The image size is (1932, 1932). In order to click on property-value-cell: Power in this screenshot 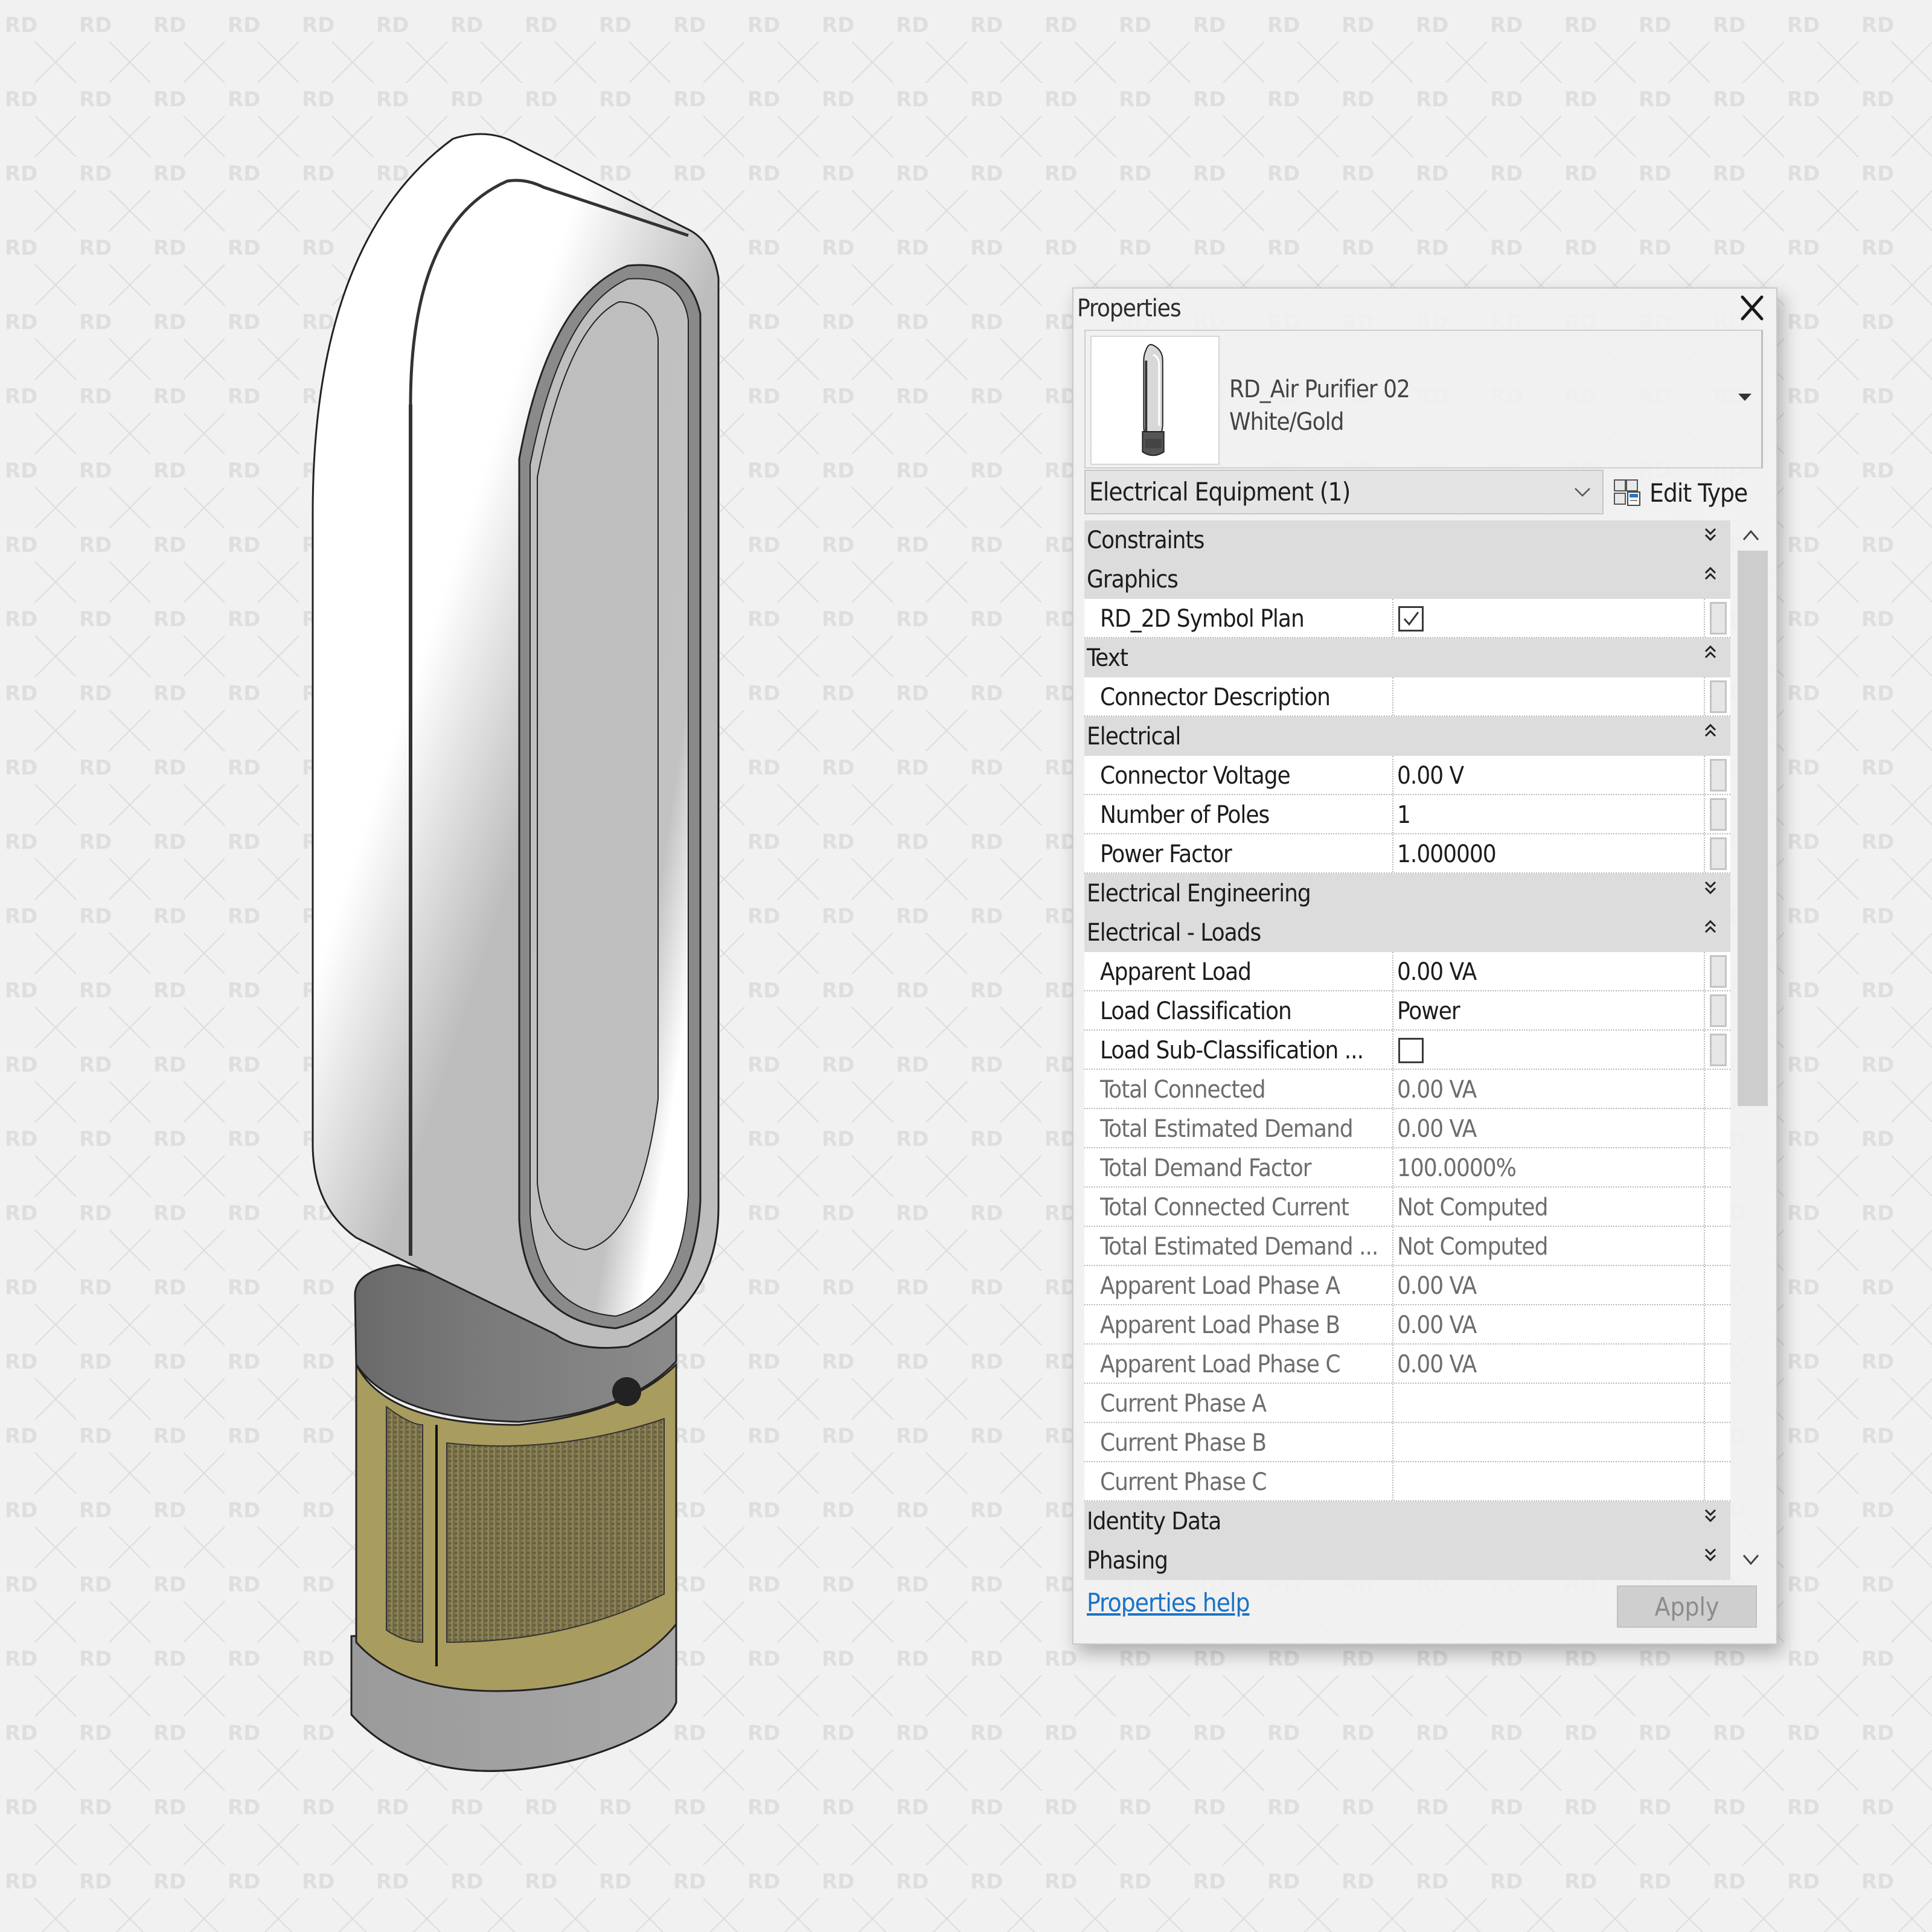, I will do `click(1550, 1010)`.